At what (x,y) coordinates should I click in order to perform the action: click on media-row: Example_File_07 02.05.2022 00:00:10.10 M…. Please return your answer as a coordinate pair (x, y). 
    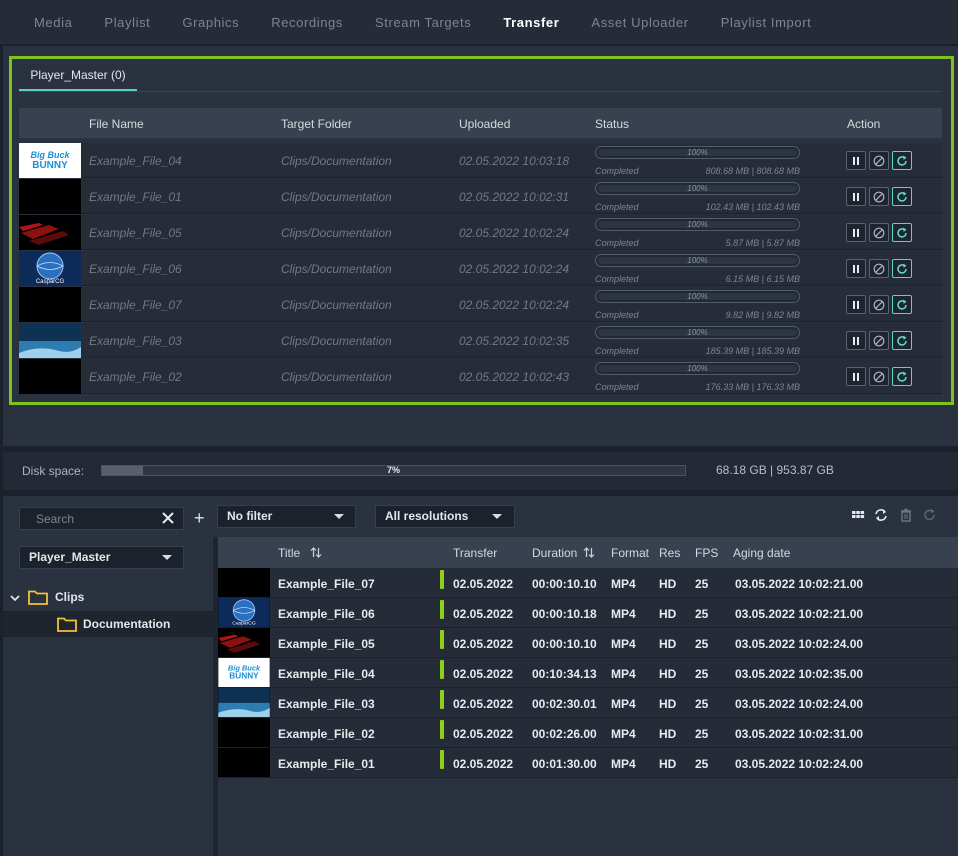
    Looking at the image, I should click on (588, 583).